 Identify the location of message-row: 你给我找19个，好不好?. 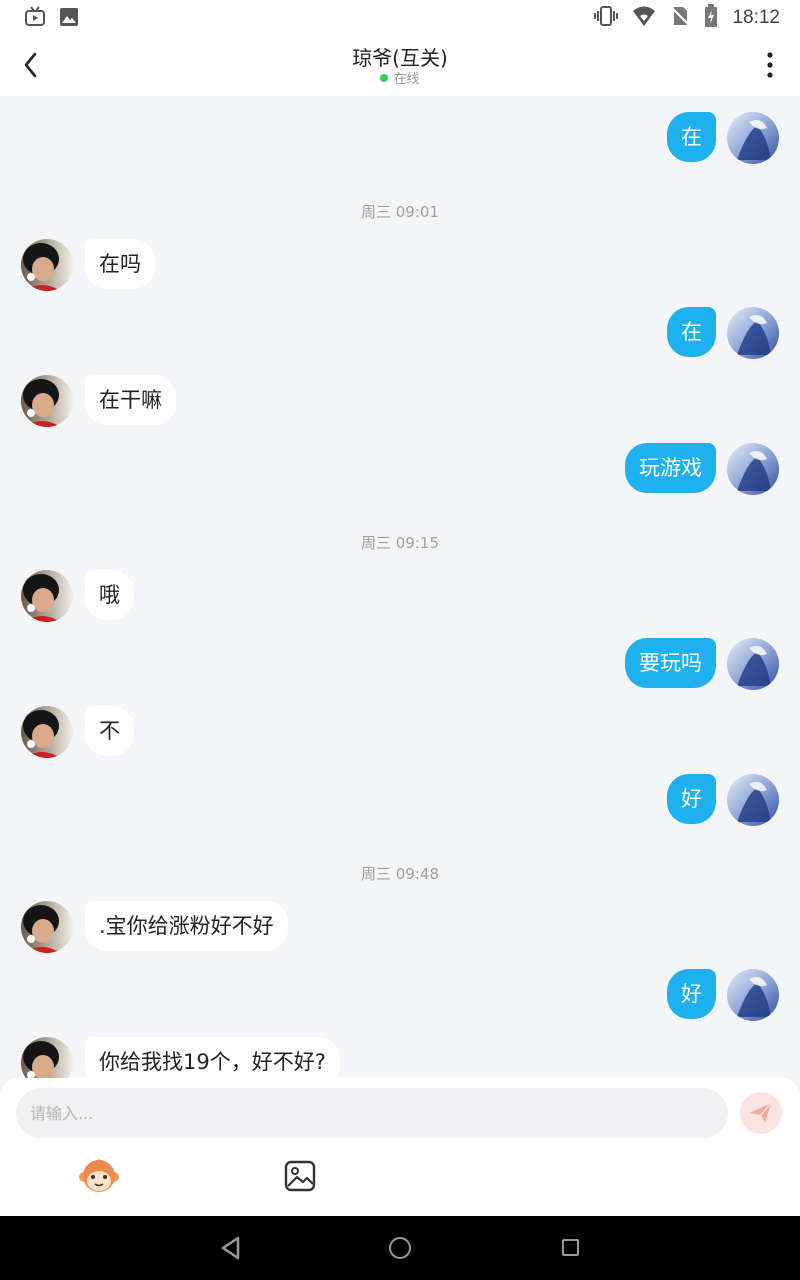
(400, 1057).